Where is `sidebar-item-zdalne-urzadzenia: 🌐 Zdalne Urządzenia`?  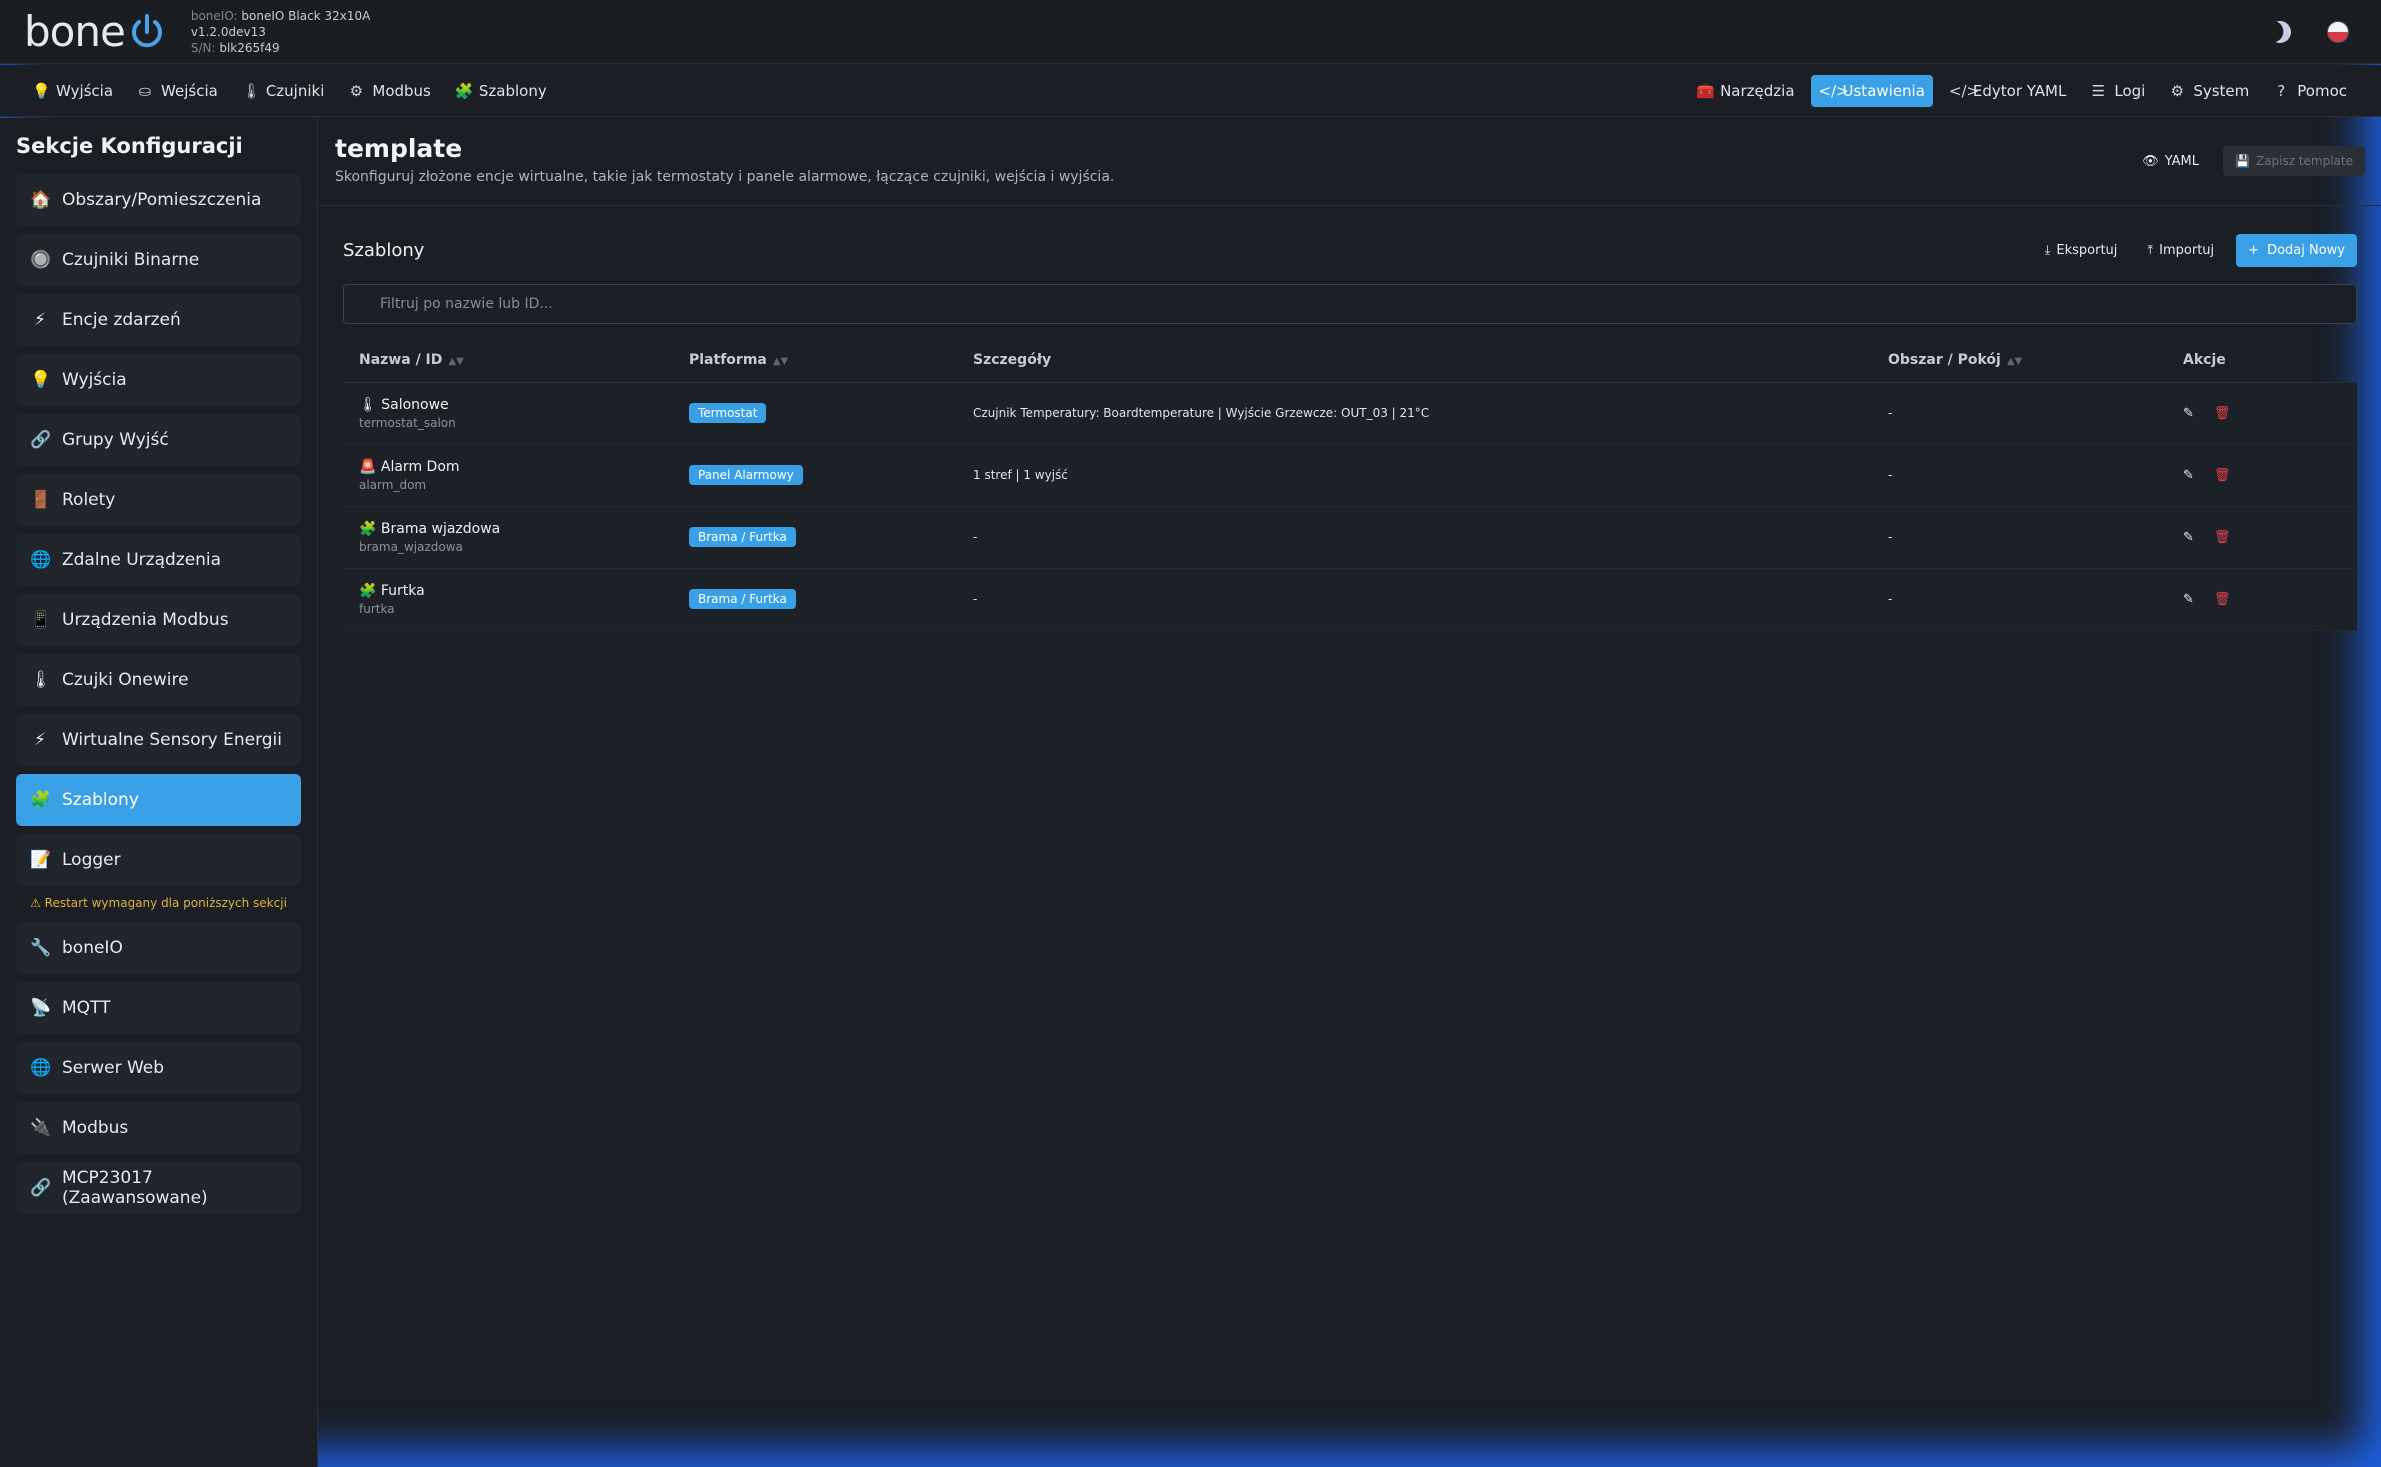
sidebar-item-zdalne-urzadzenia: 🌐 Zdalne Urządzenia is located at coordinates (158, 560).